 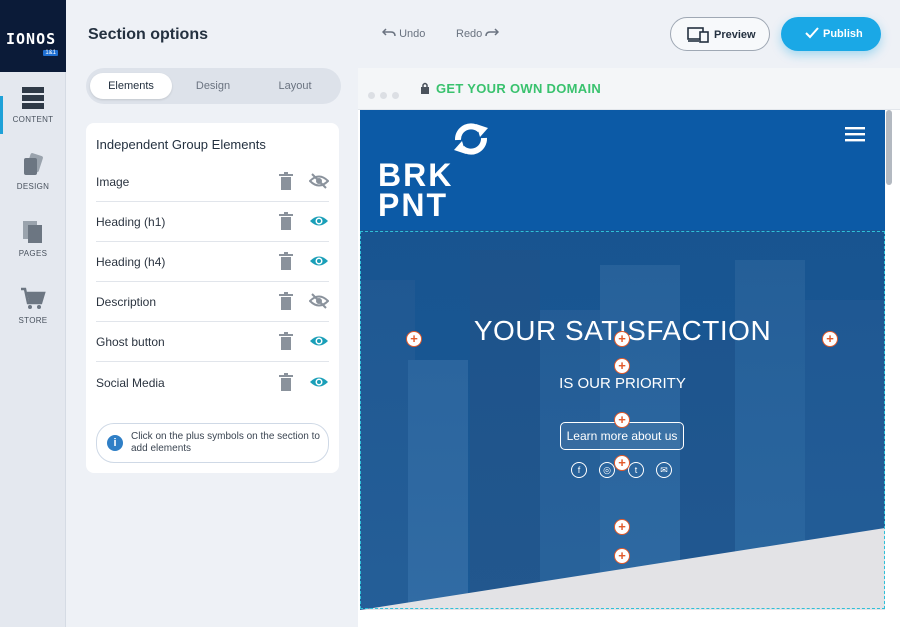 What do you see at coordinates (622, 383) in the screenshot?
I see `hero-subheading: IS OUR PRIORITY` at bounding box center [622, 383].